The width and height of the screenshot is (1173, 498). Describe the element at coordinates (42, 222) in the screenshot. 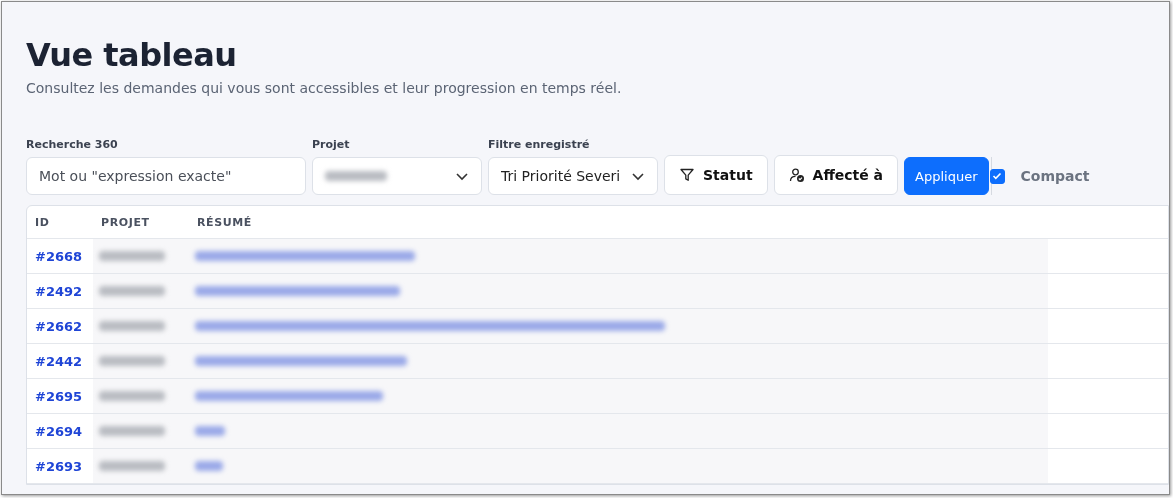

I see `column-header: ID` at that location.